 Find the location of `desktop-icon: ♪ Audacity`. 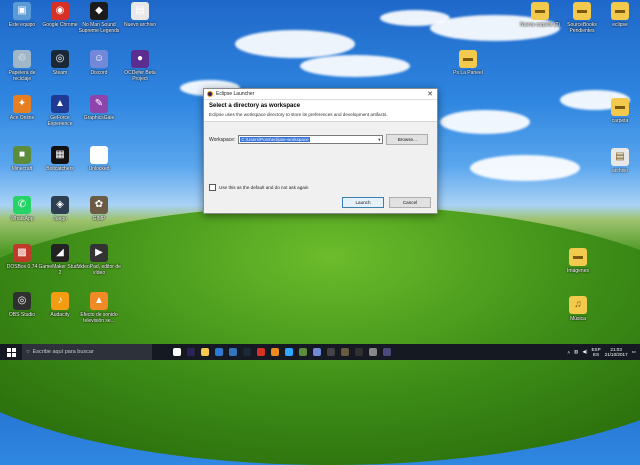

desktop-icon: ♪ Audacity is located at coordinates (60, 305).